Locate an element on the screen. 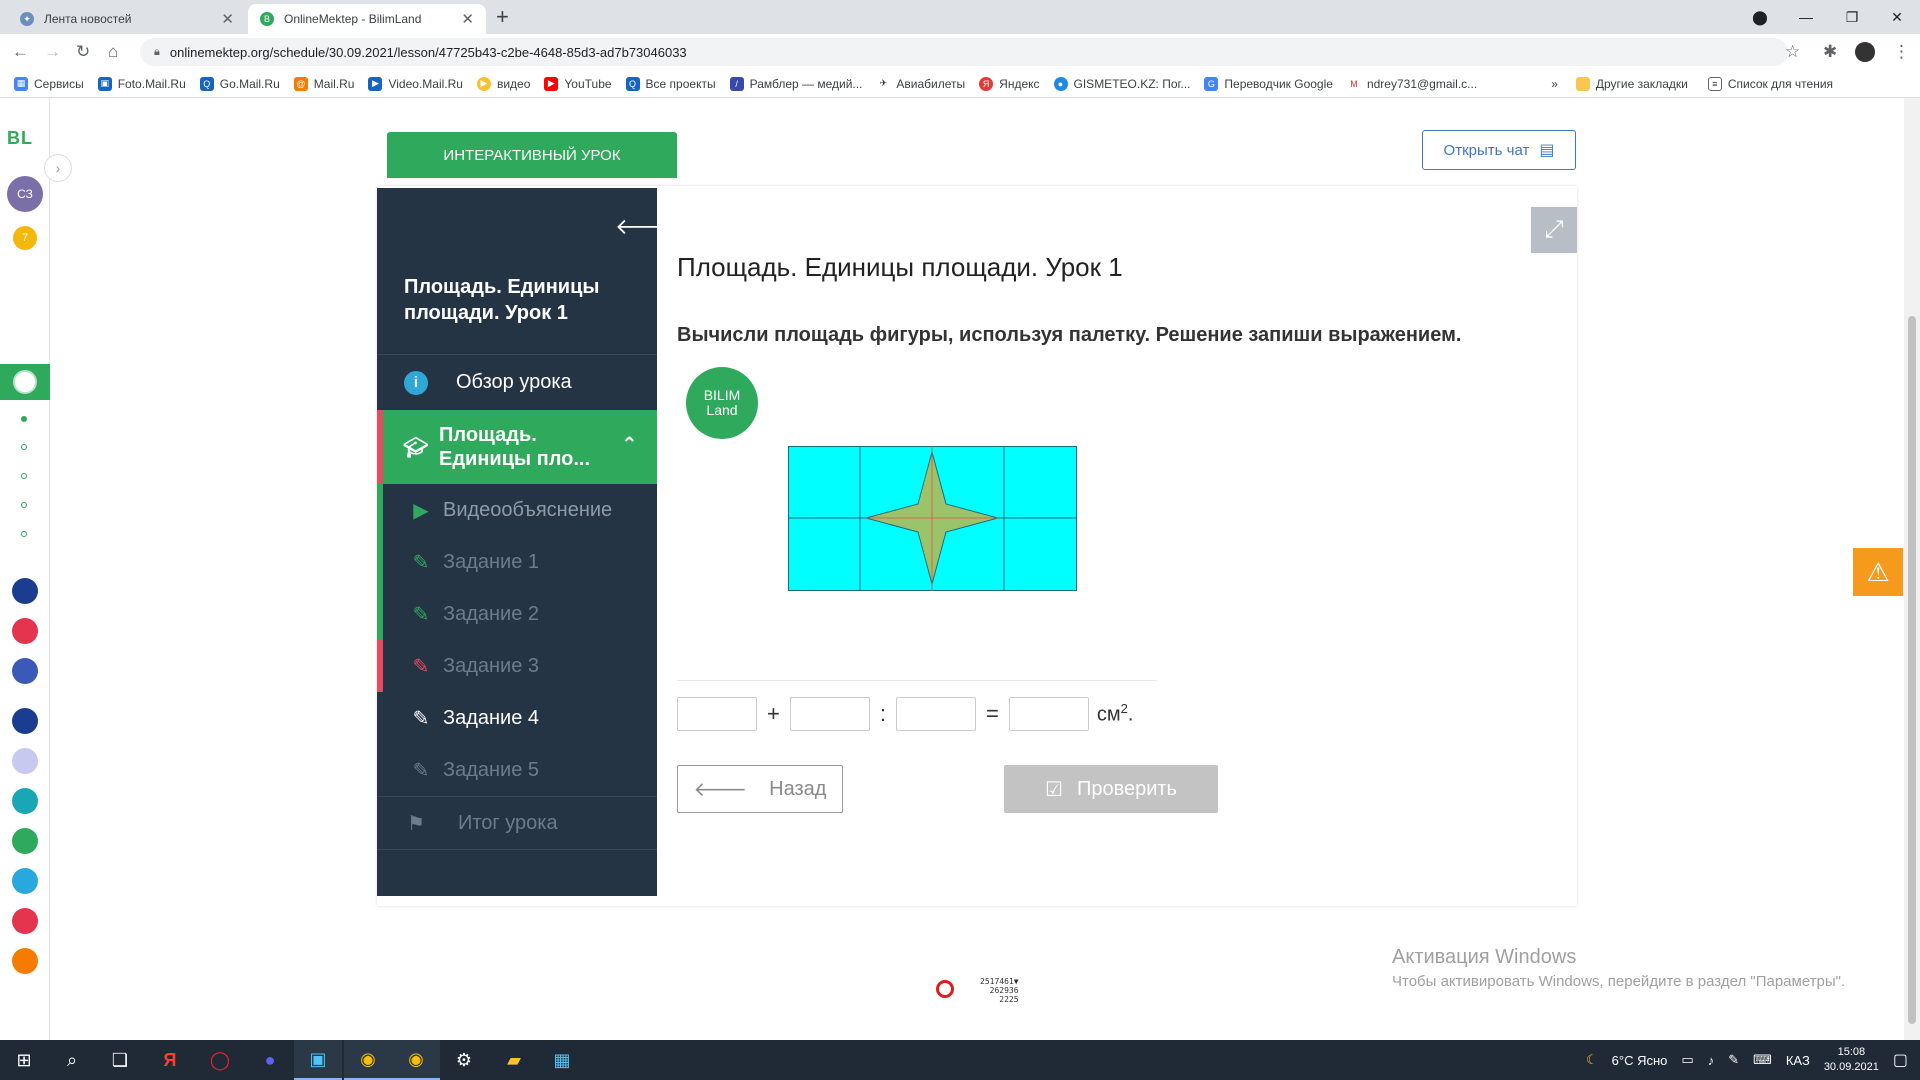  profile-dropdown-icon: ⬤ is located at coordinates (1760, 17).